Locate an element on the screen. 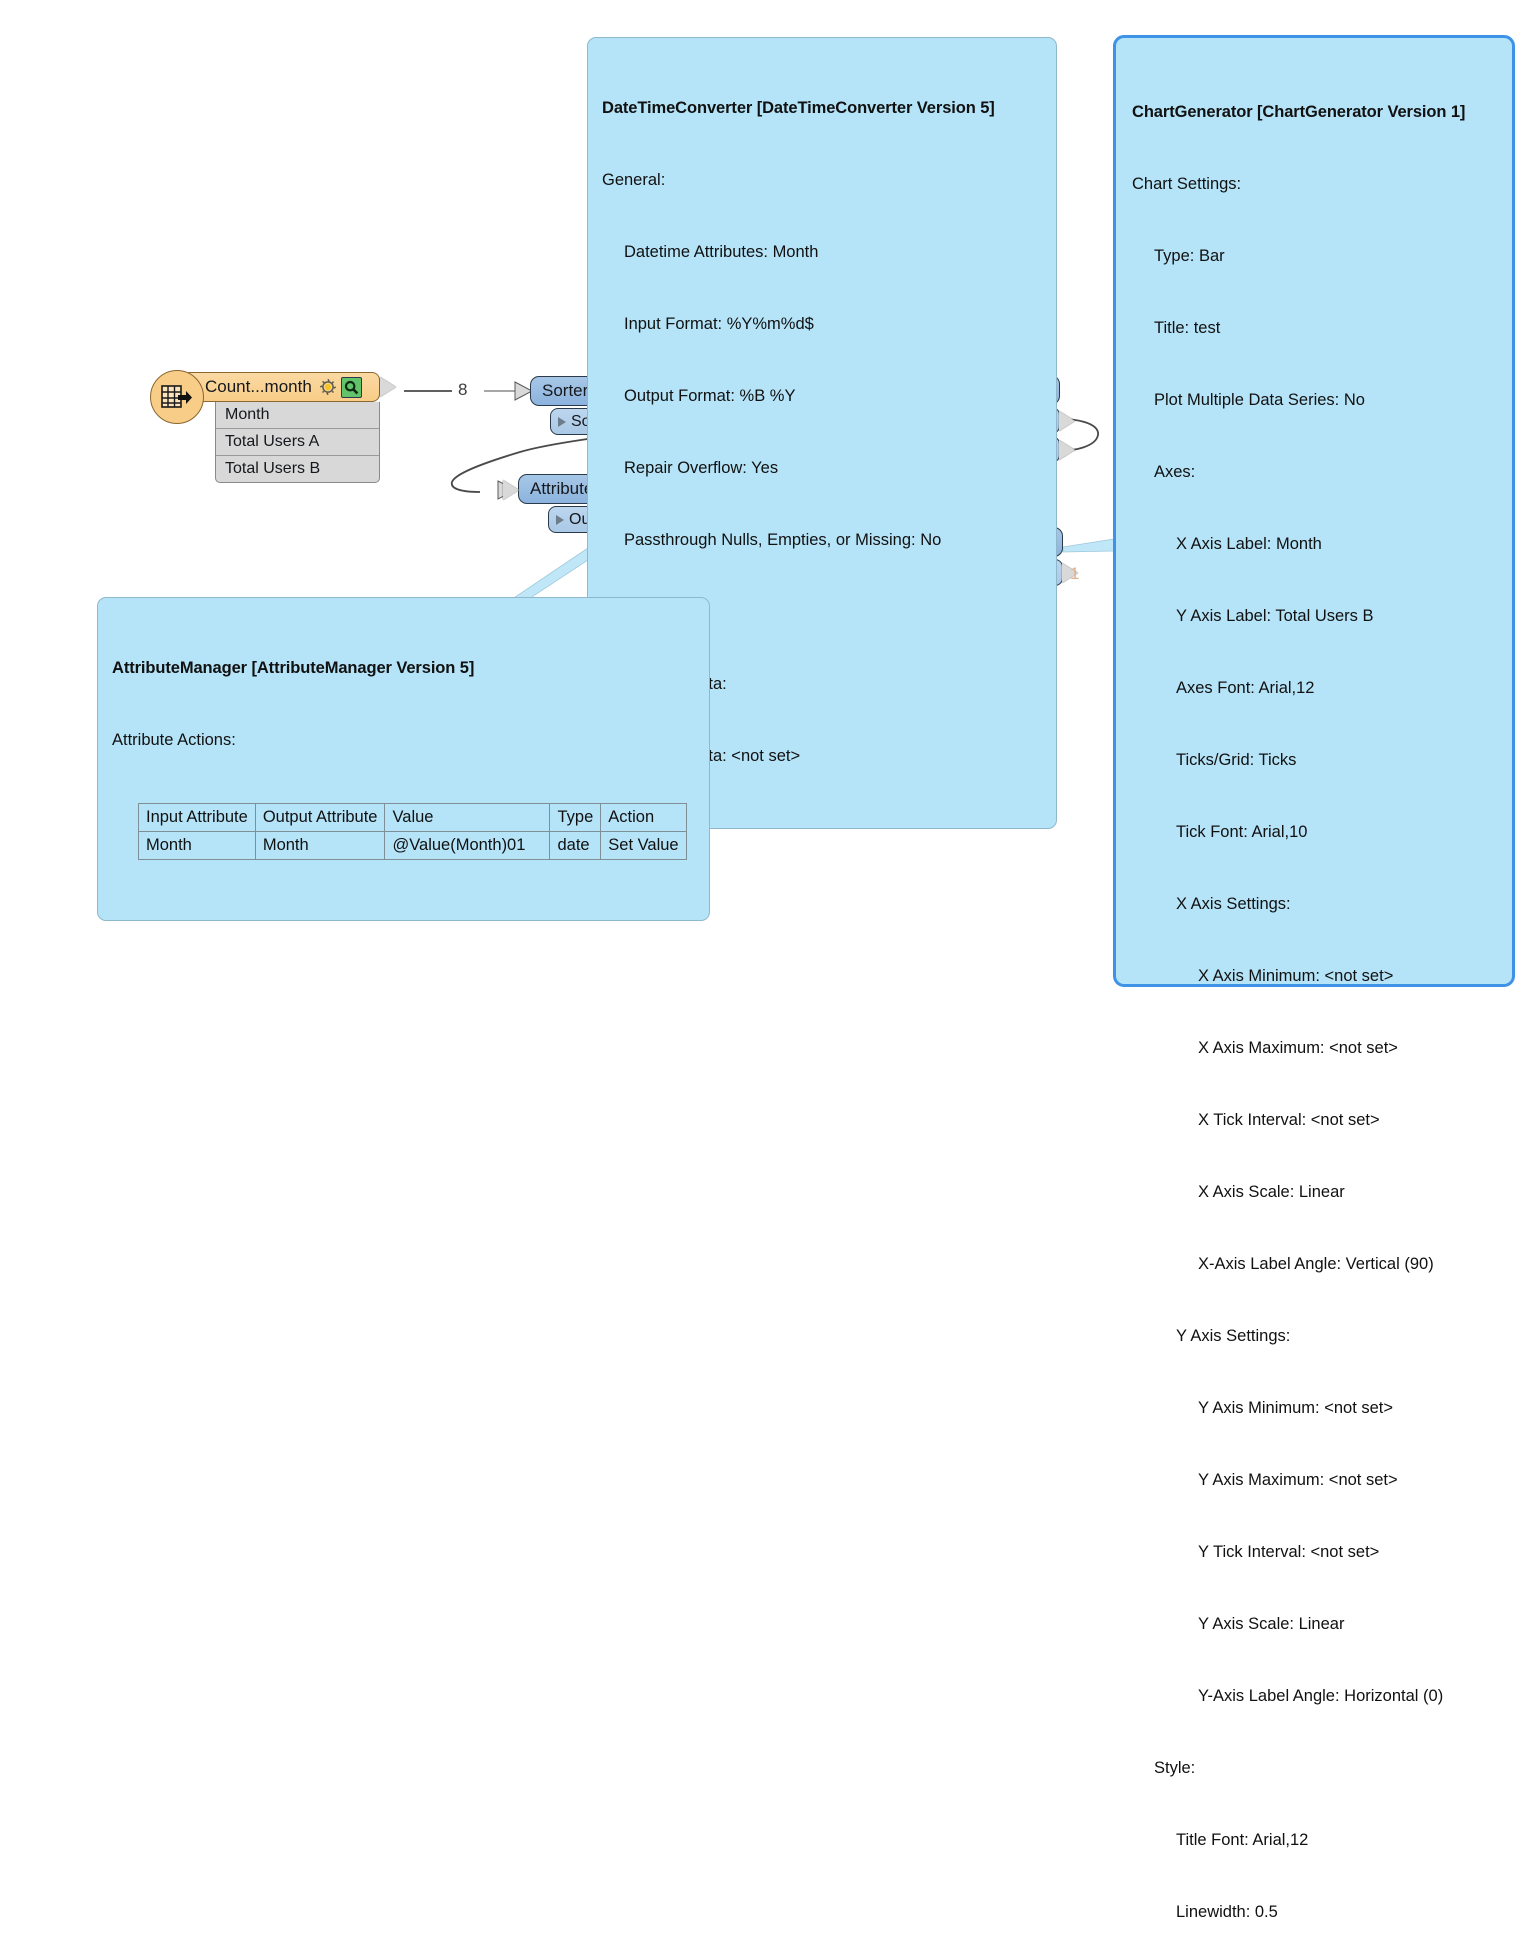 This screenshot has width=1537, height=1944. annotation-line: X Axis Settings: is located at coordinates (1233, 904).